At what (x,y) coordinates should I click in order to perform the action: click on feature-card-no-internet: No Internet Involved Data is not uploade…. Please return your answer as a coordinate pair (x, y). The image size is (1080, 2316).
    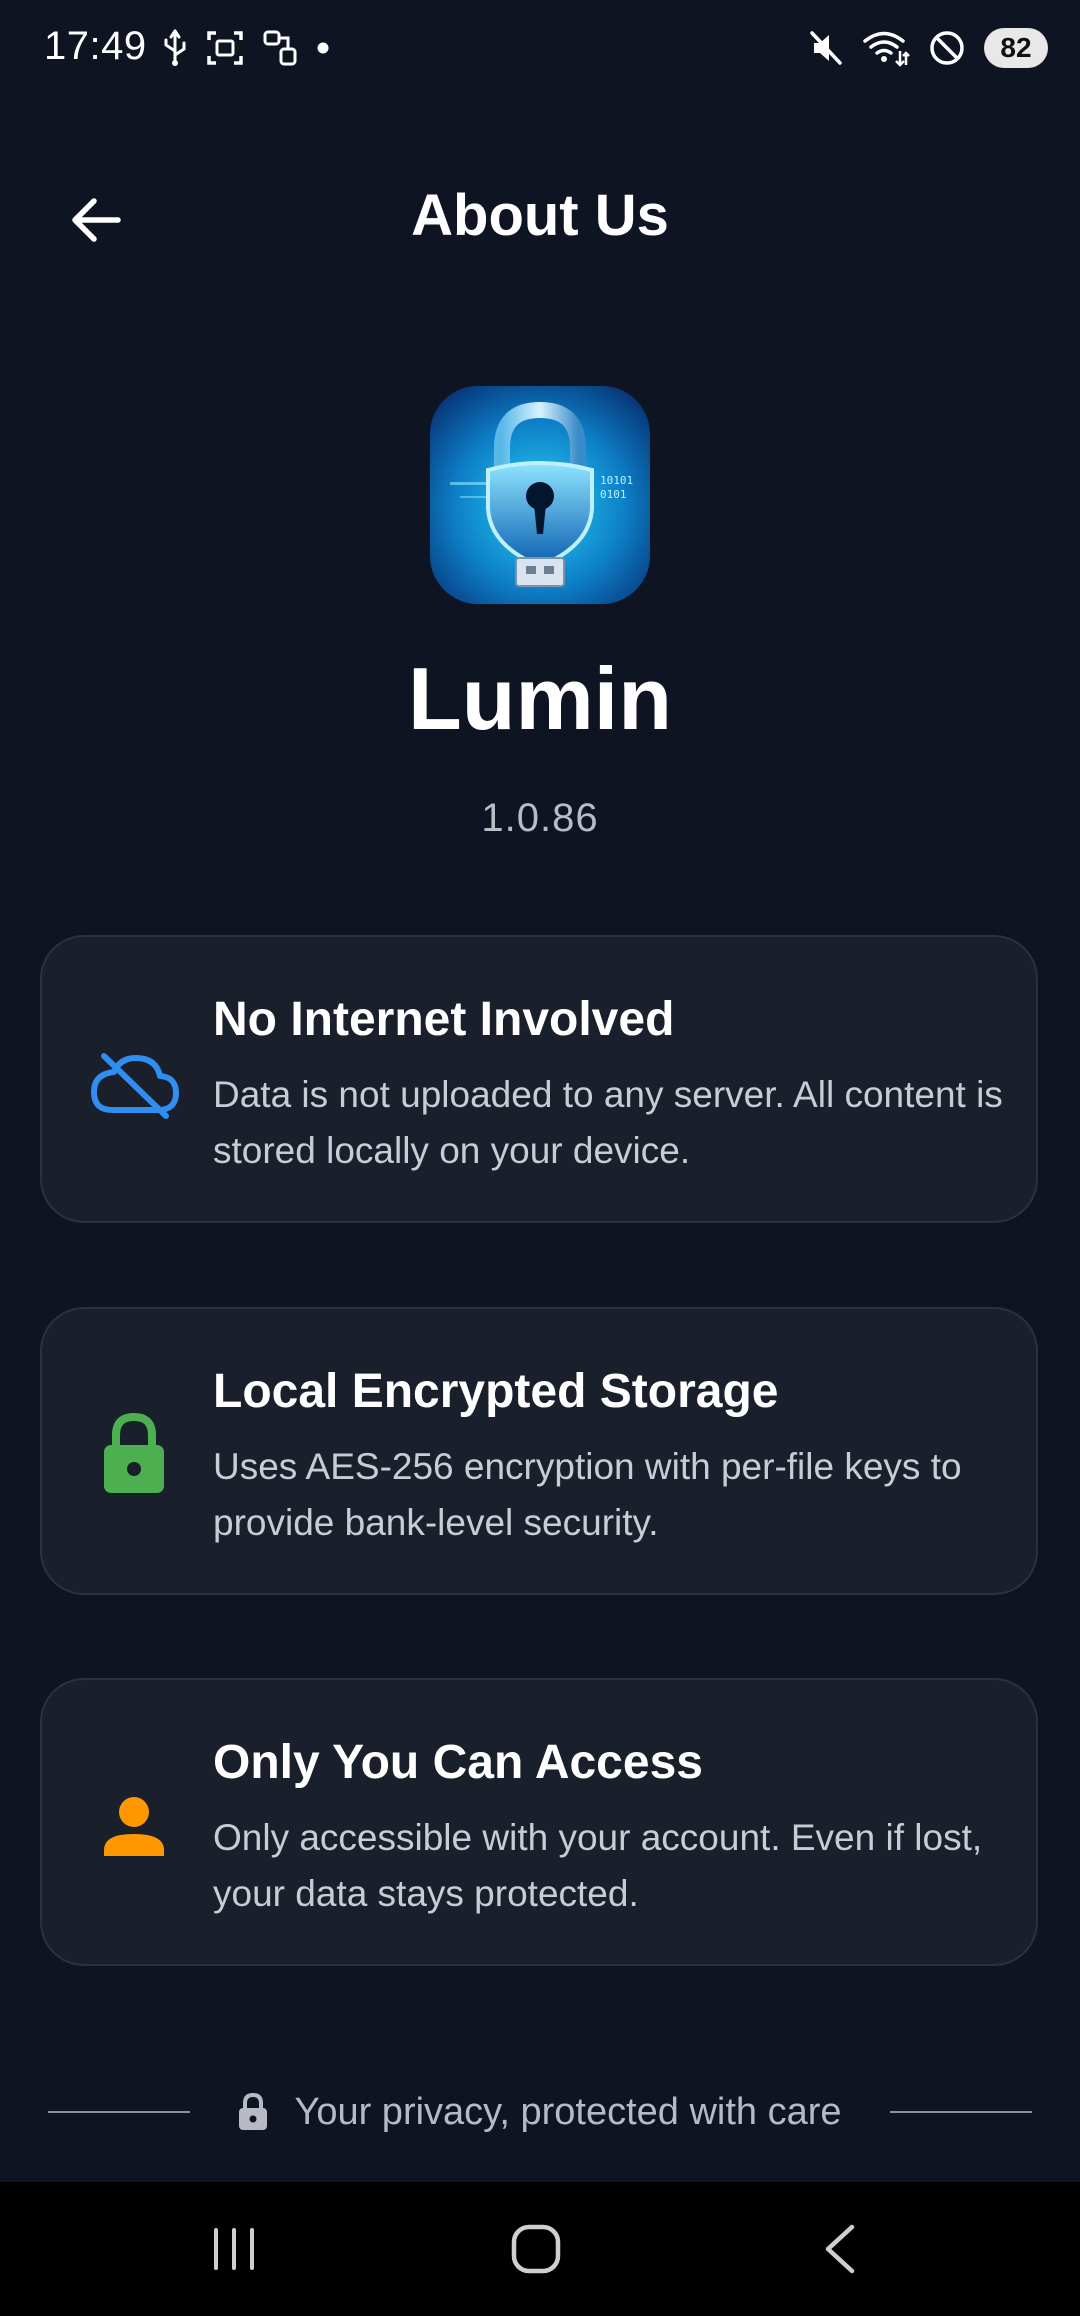
    Looking at the image, I should click on (539, 1079).